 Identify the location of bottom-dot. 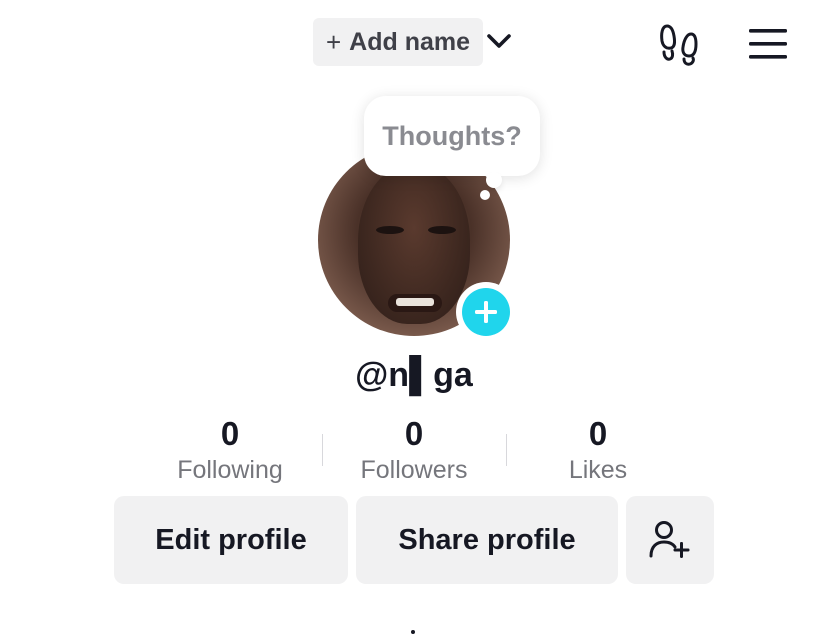
(413, 632).